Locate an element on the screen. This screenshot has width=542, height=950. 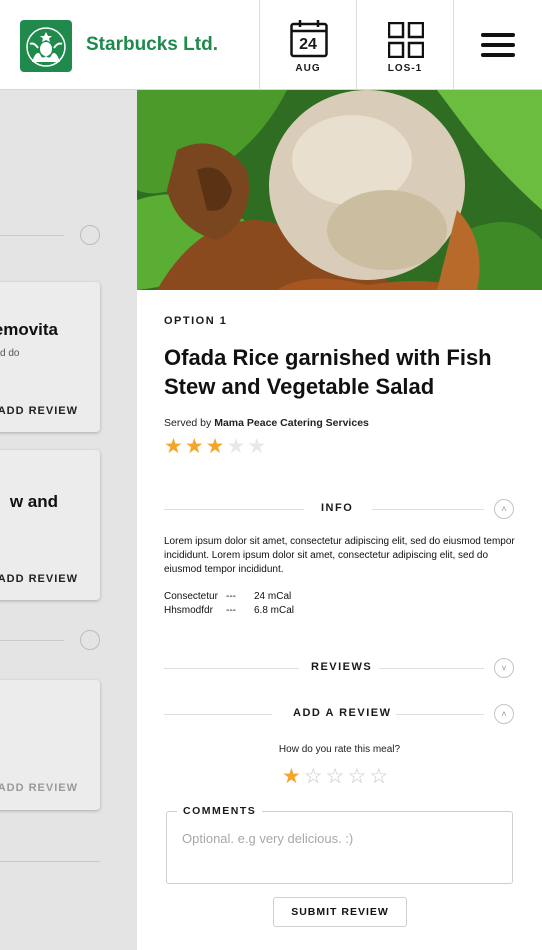
nutrition-value: 6.8 mCal is located at coordinates (274, 610).